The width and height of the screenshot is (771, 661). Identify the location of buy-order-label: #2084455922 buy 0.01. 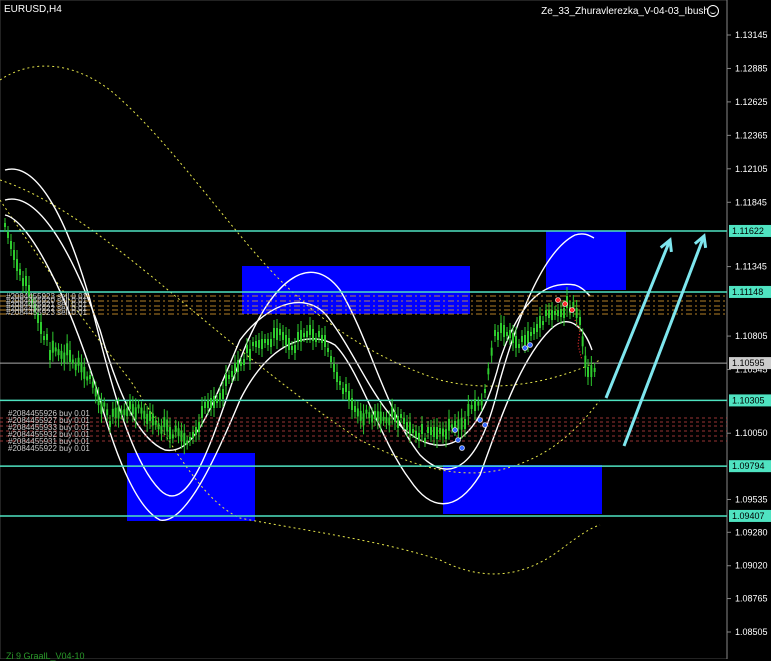
(49, 448).